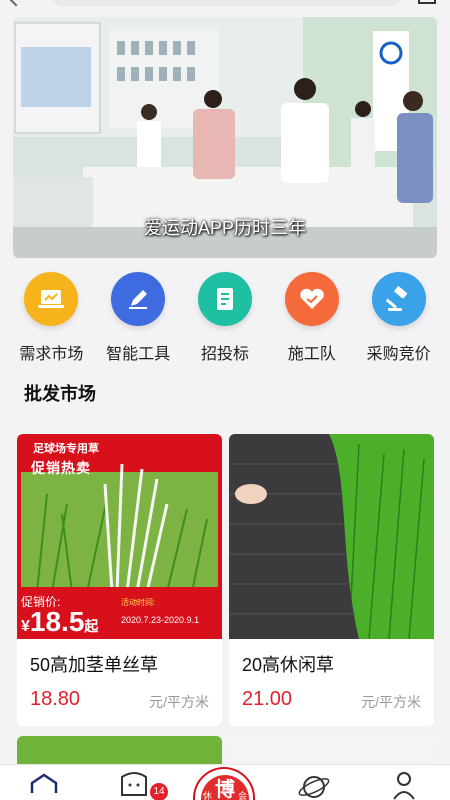  I want to click on back-arrow-icon, so click(16, 3).